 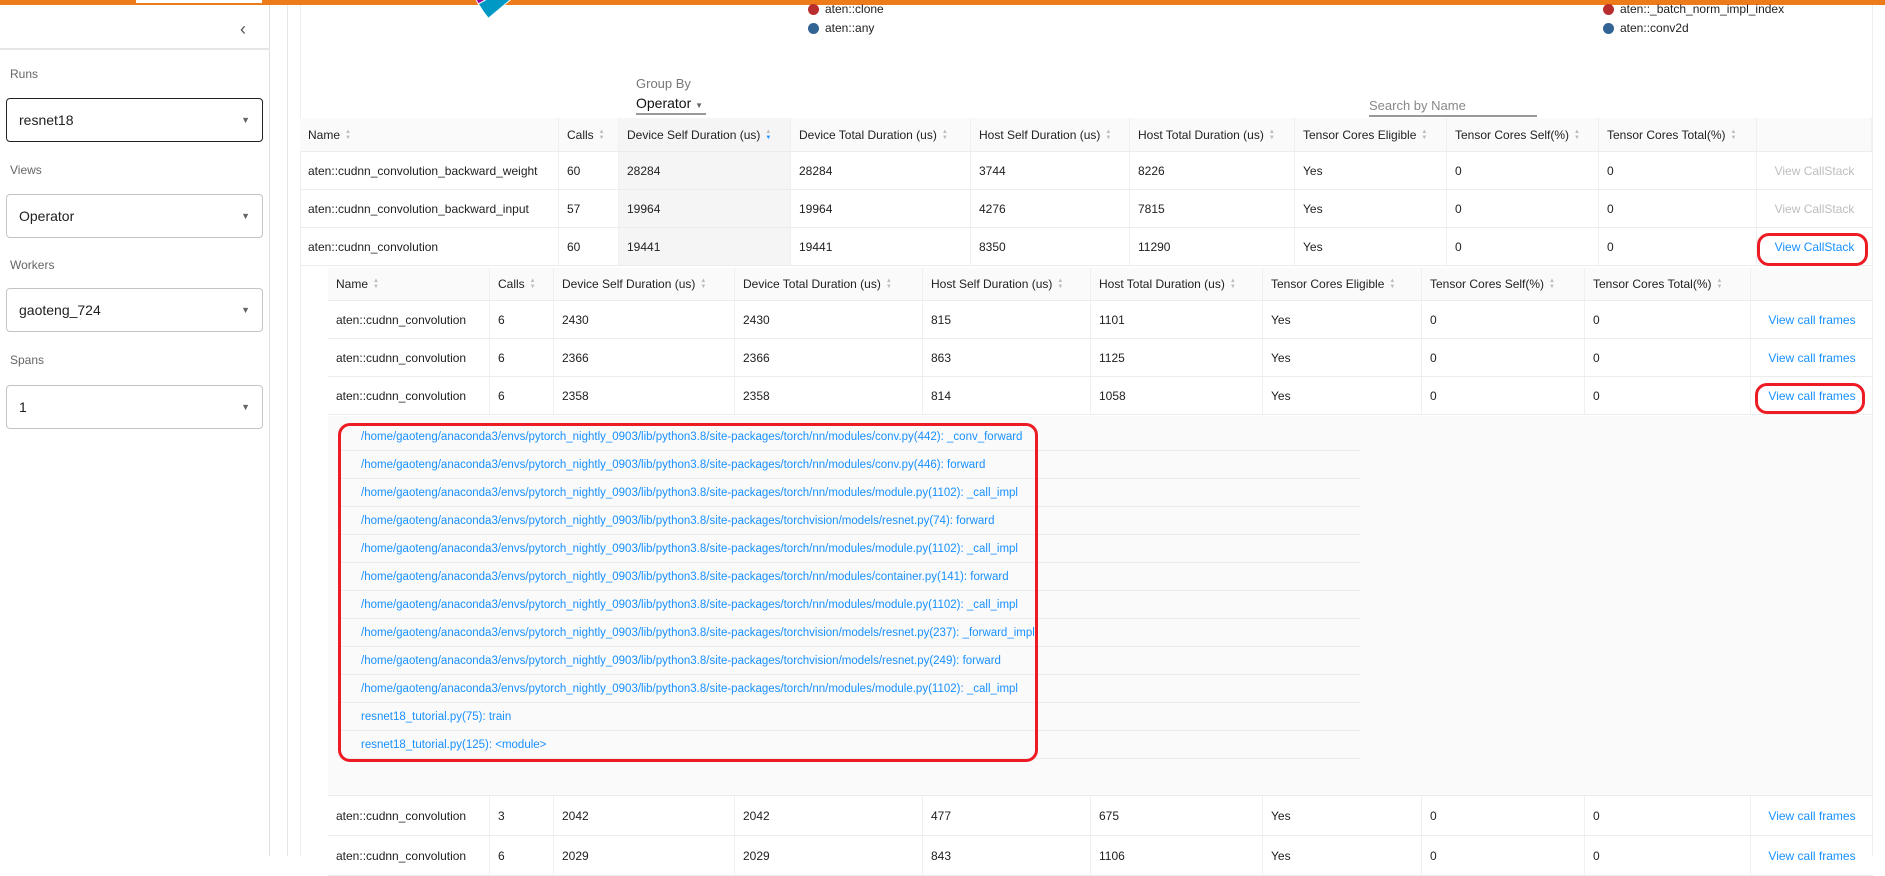 What do you see at coordinates (1212, 208) in the screenshot?
I see `table-cell: 7815` at bounding box center [1212, 208].